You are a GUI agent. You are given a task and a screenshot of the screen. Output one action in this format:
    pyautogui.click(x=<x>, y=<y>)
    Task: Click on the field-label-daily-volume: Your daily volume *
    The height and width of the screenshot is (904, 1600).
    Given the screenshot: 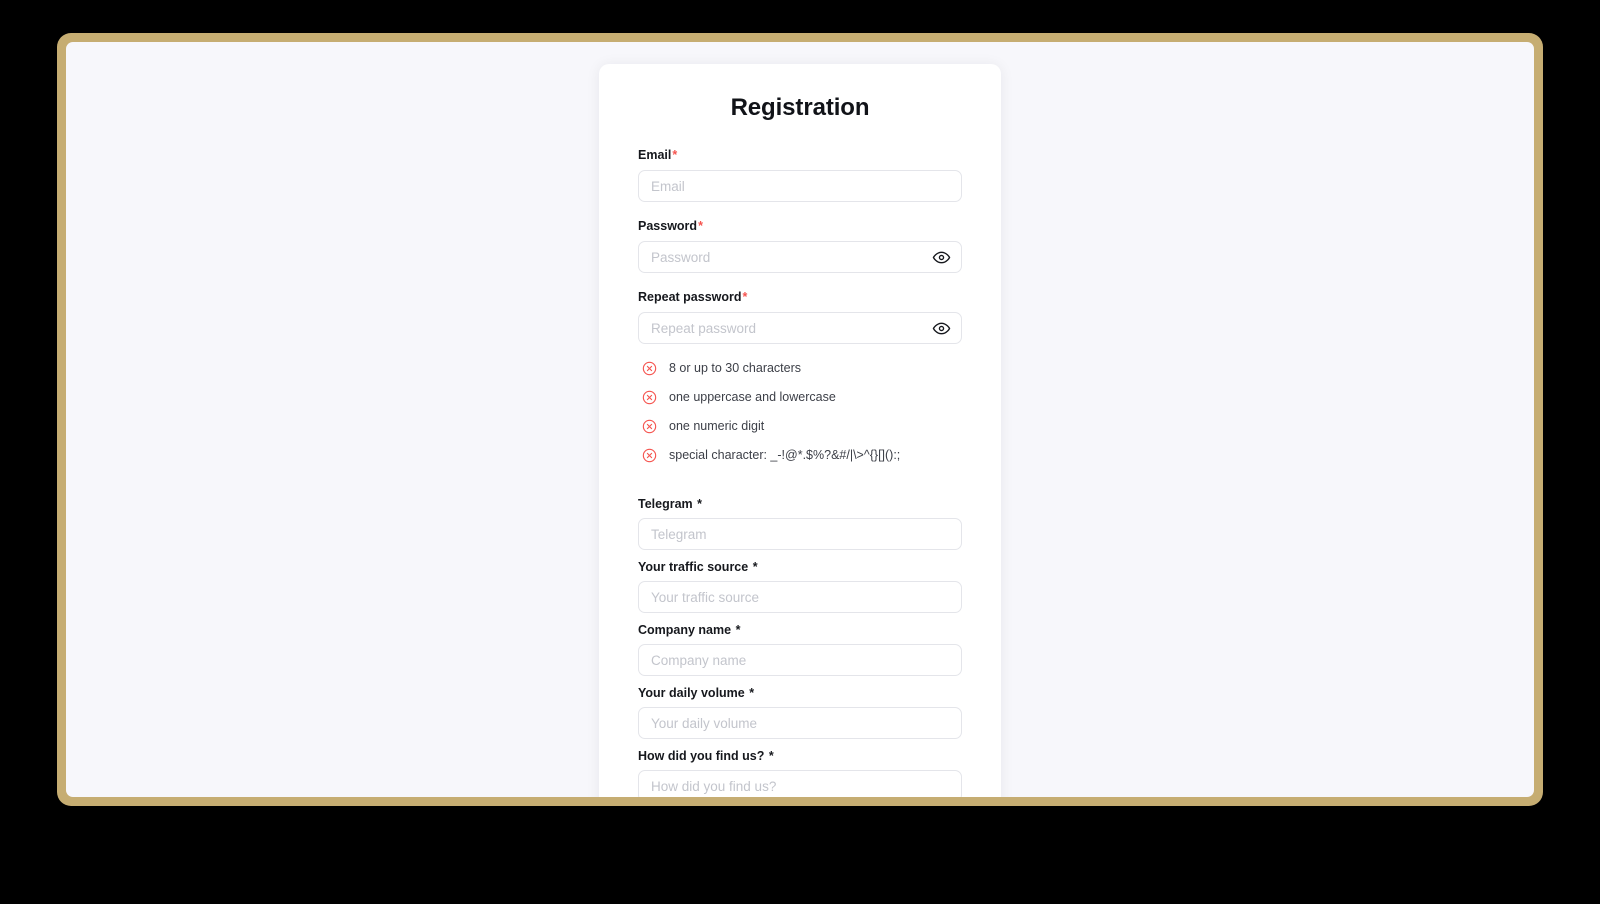 What is the action you would take?
    pyautogui.click(x=800, y=693)
    